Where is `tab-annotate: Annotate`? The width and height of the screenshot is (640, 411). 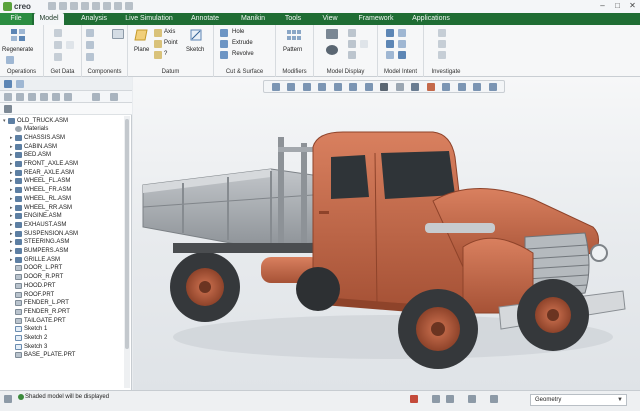
tab-annotate: Annotate is located at coordinates (205, 19).